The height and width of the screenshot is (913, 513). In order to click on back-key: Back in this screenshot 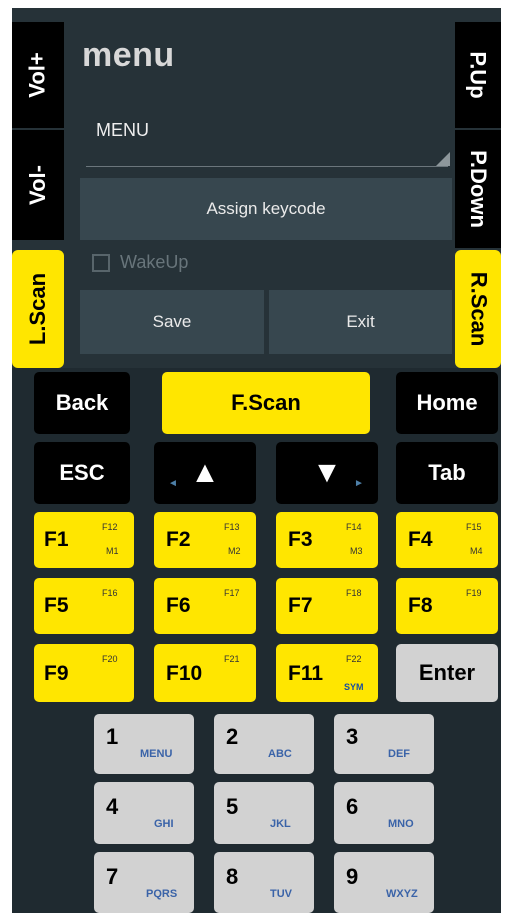, I will do `click(82, 403)`.